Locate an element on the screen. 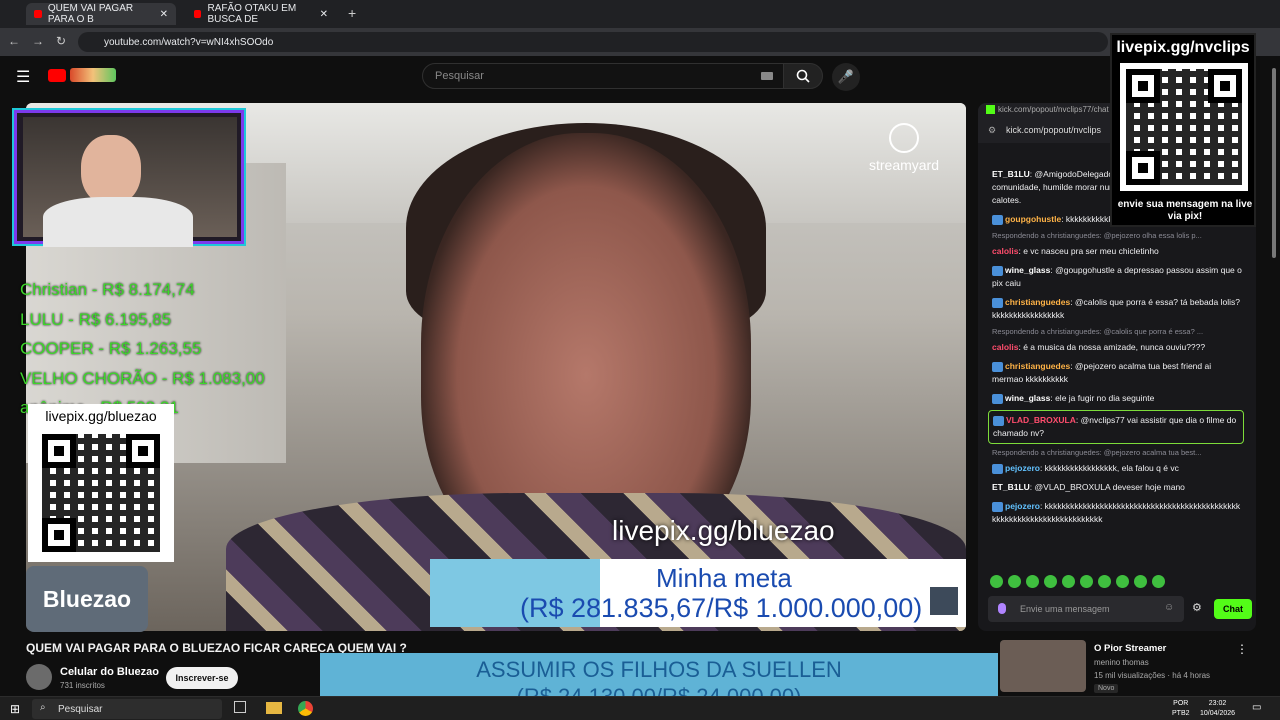 The width and height of the screenshot is (1280, 720). chat-input: Envie uma mensagem ☺ is located at coordinates (1086, 609).